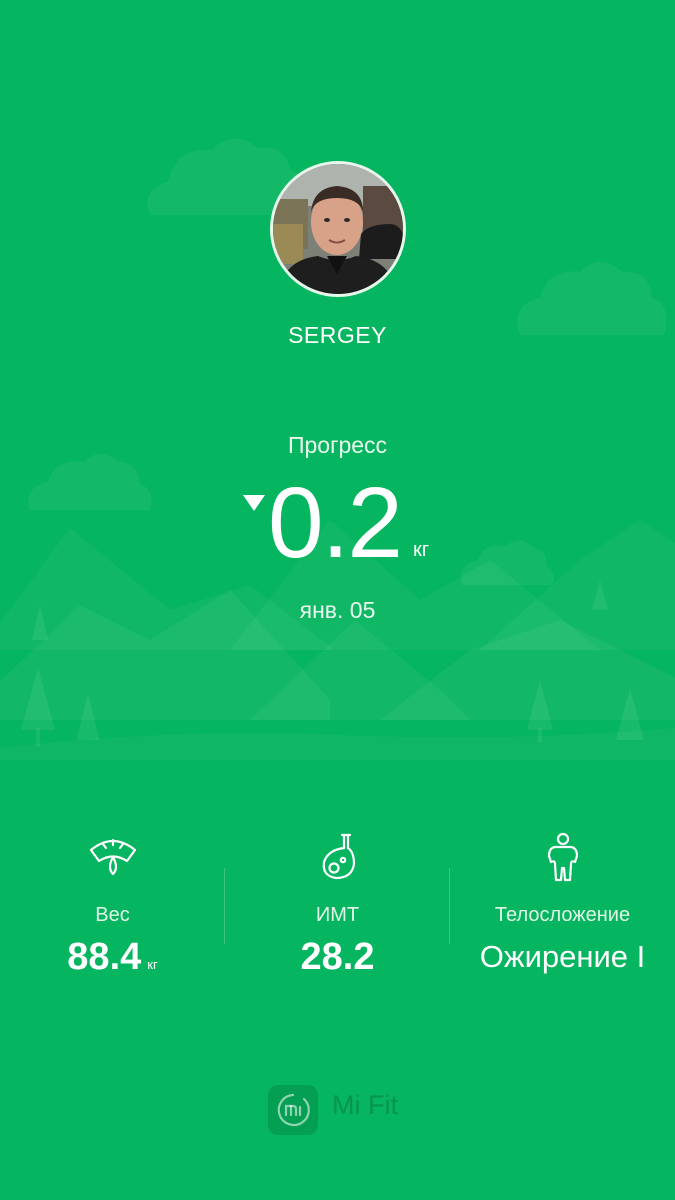  Describe the element at coordinates (293, 1110) in the screenshot. I see `mi-logo-icon` at that location.